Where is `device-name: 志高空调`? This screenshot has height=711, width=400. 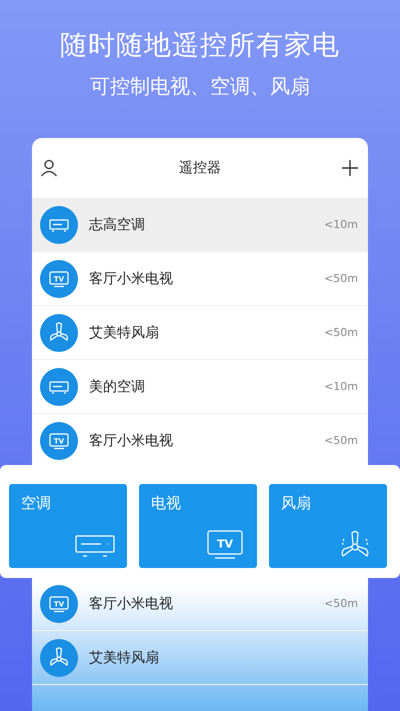 device-name: 志高空调 is located at coordinates (117, 225).